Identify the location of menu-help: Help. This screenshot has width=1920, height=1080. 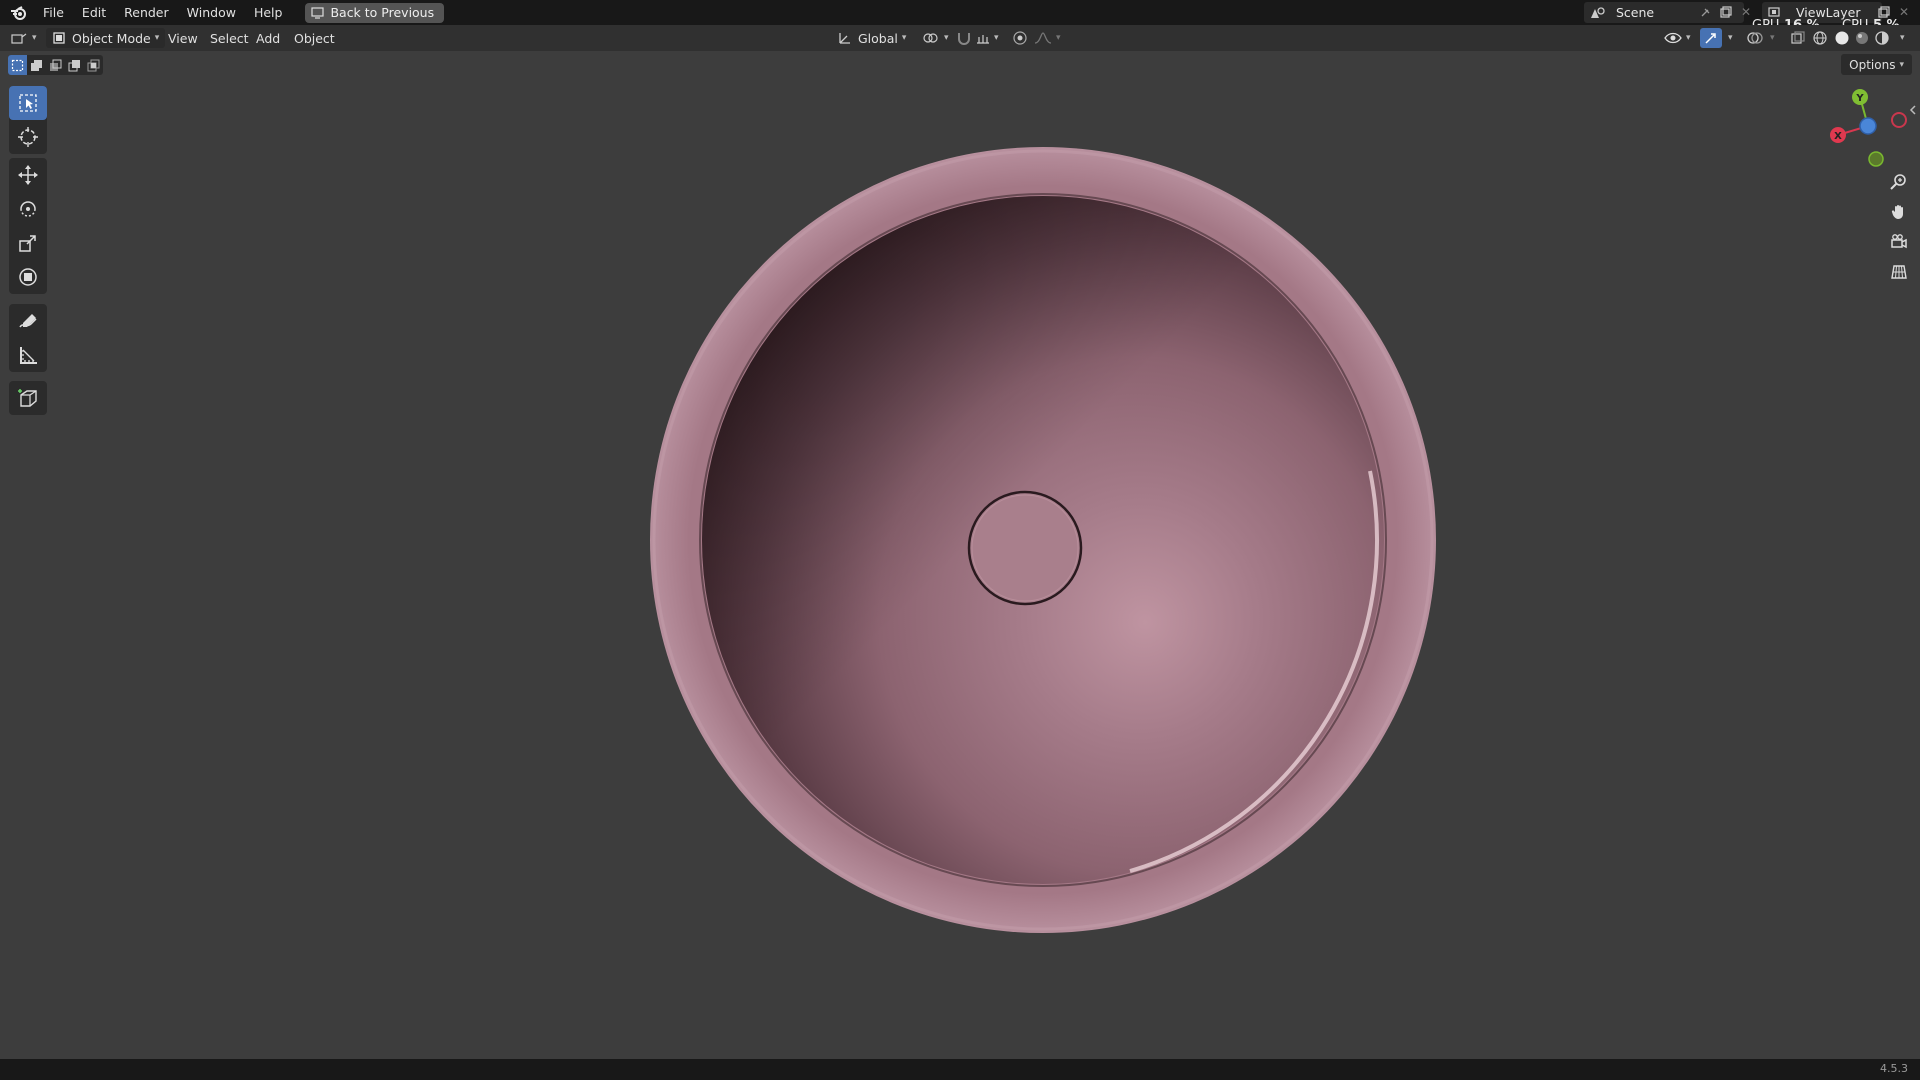
(268, 12).